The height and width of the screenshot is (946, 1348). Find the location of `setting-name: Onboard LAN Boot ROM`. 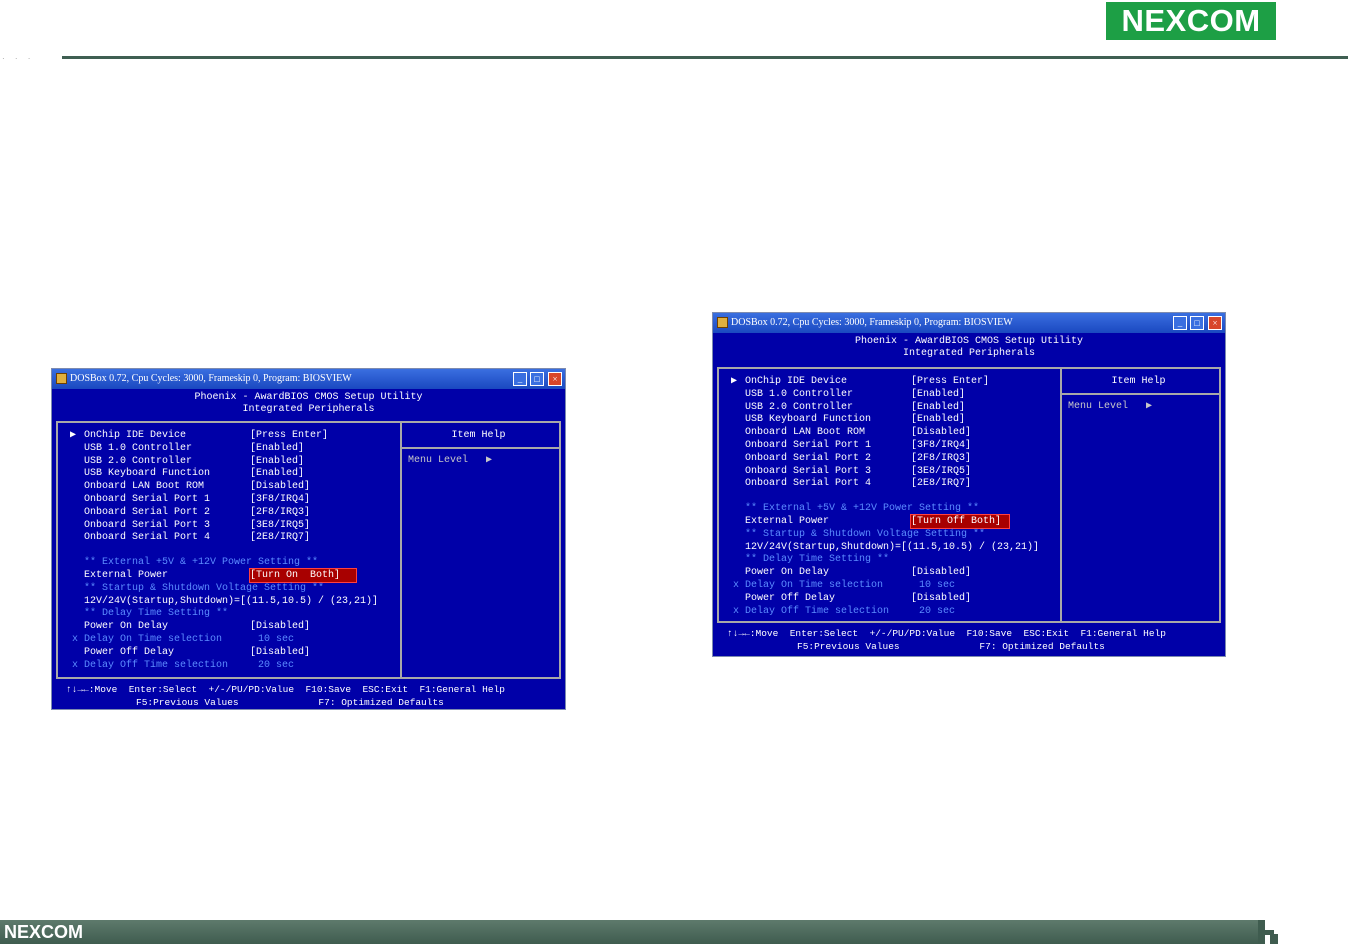

setting-name: Onboard LAN Boot ROM is located at coordinates (805, 433).